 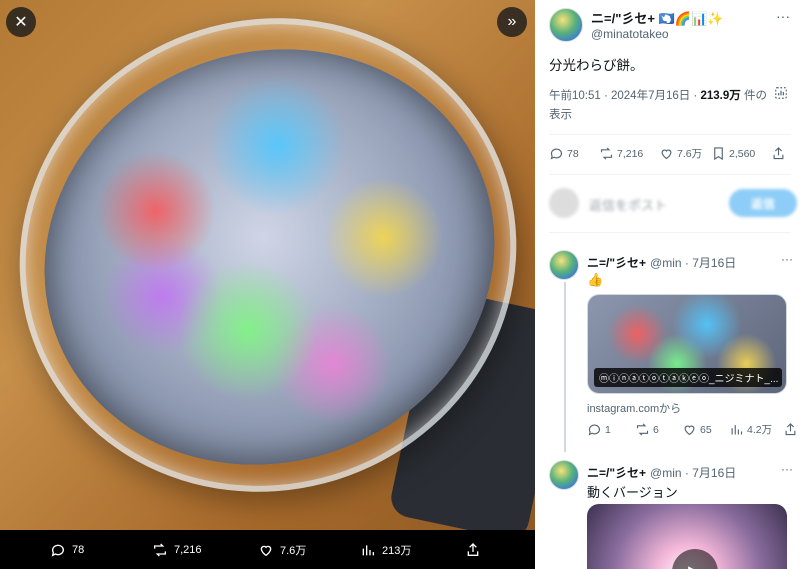 I want to click on author-display-name: ニ=/"彡セ+ 🇦🇶🌈📊✨, so click(x=657, y=17).